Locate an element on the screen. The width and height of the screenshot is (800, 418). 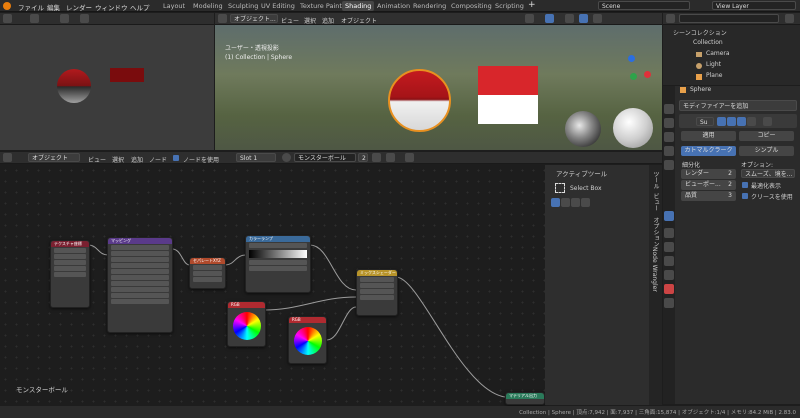
plane-object is located at coordinates (508, 95).